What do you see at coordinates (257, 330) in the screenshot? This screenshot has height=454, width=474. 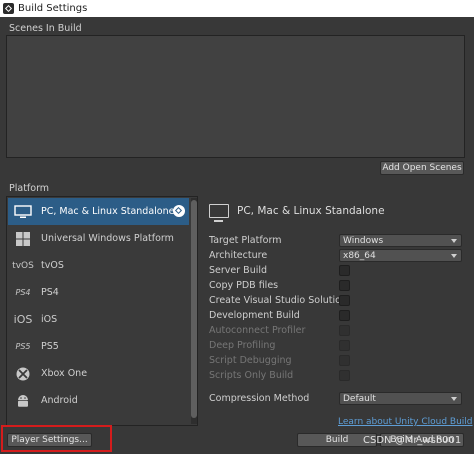 I see `autoconnect-profiler-label: Autoconnect Profiler` at bounding box center [257, 330].